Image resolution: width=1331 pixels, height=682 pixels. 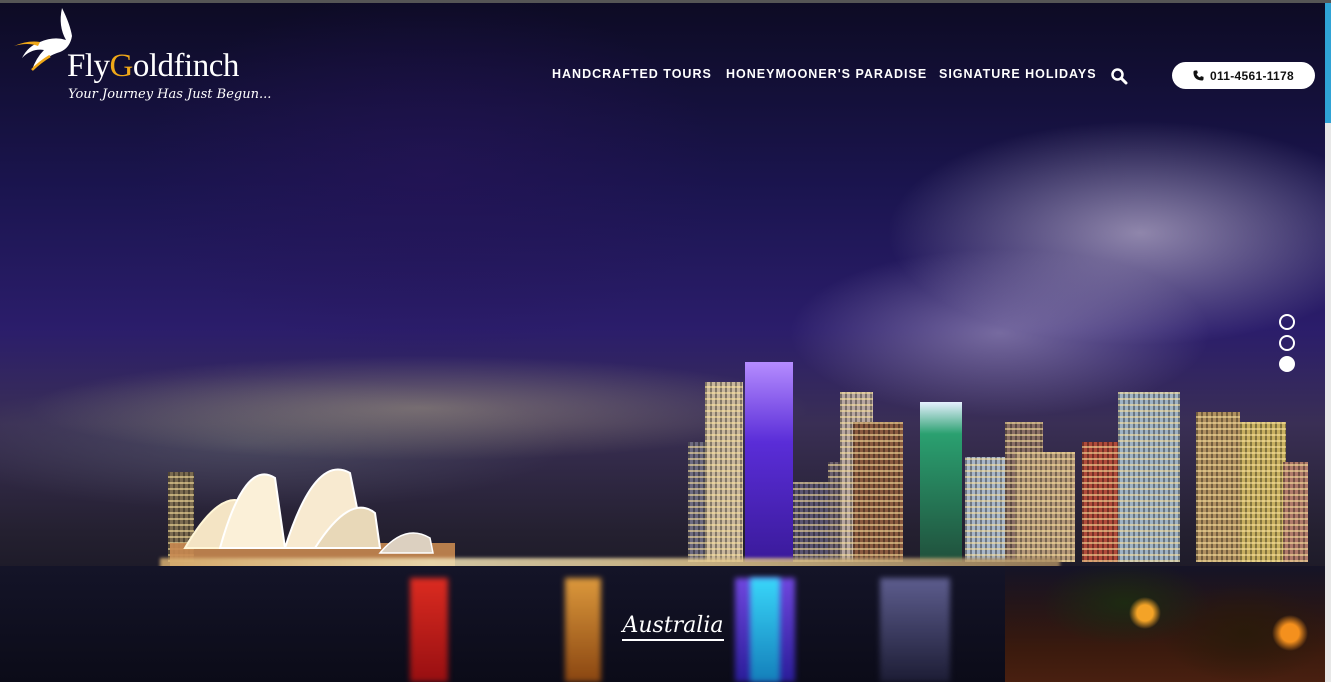 What do you see at coordinates (632, 74) in the screenshot?
I see `nav-handcrafted-tours: HANDCRAFTED TOURS` at bounding box center [632, 74].